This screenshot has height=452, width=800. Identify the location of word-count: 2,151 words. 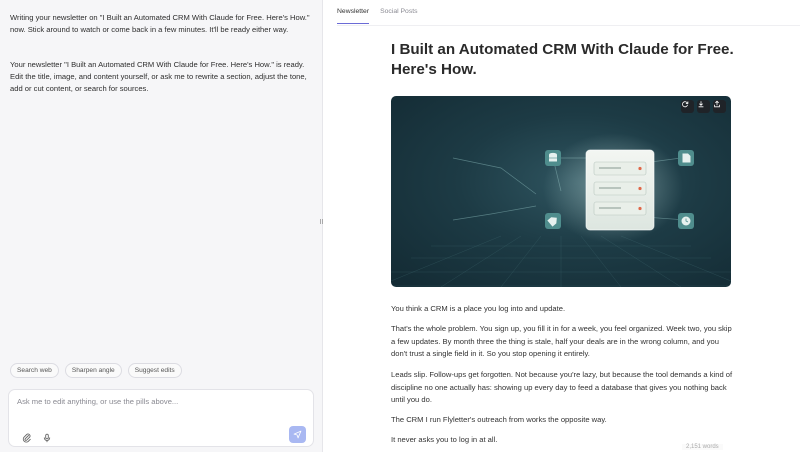
(702, 447).